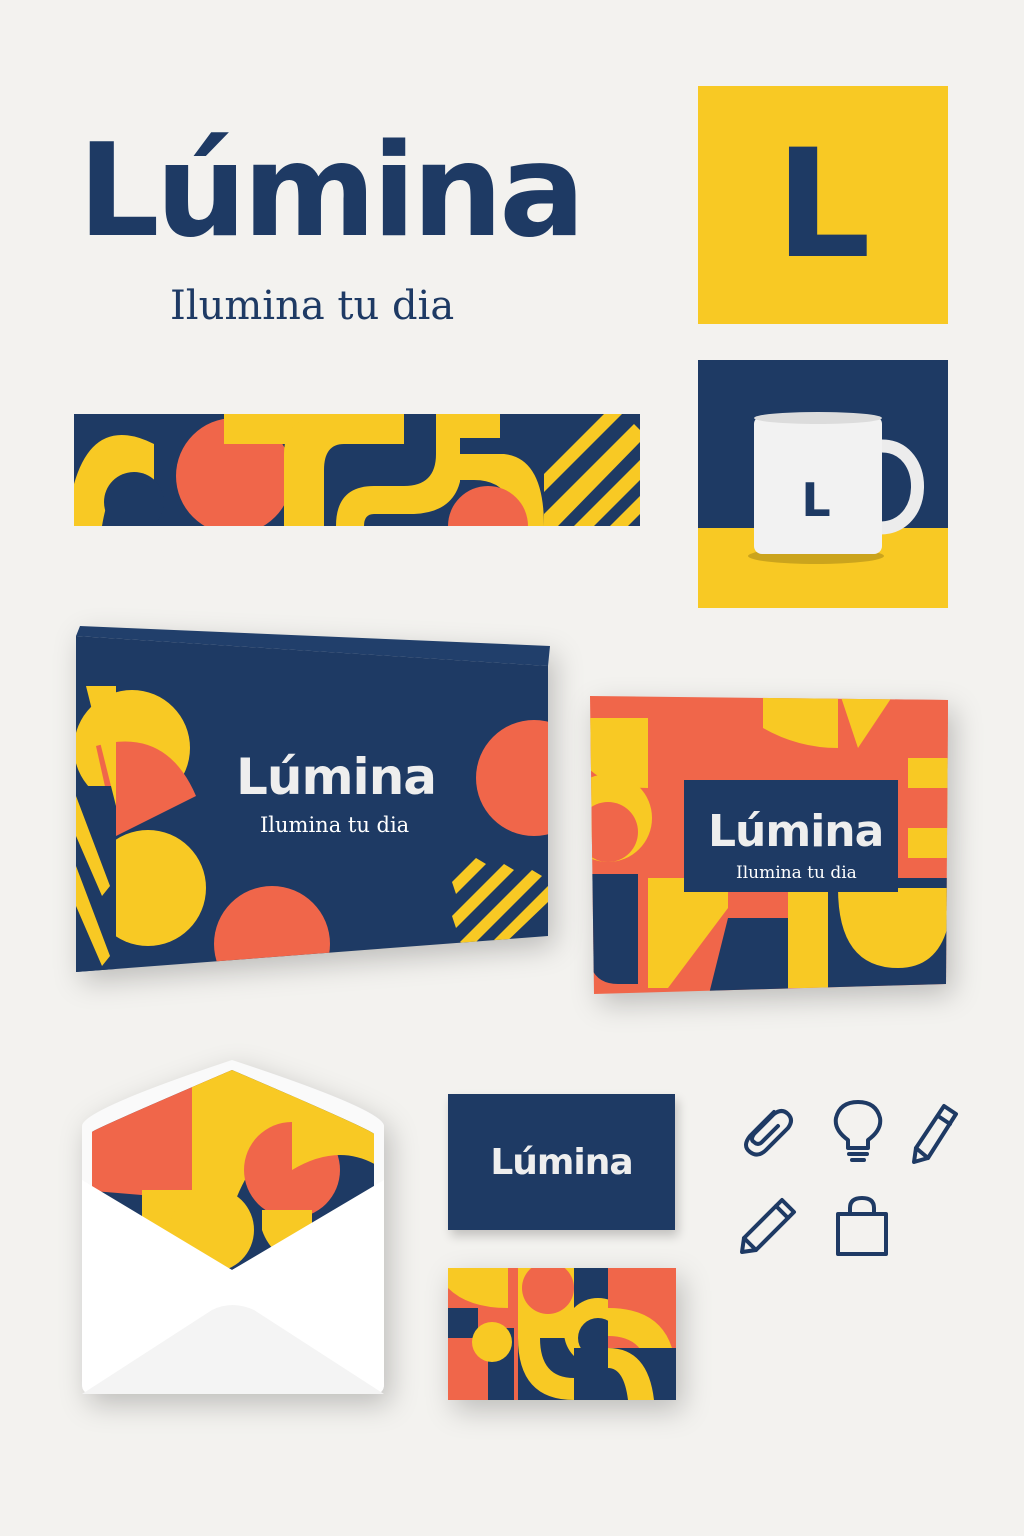  Describe the element at coordinates (858, 1131) in the screenshot. I see `lightbulb-icon` at that location.